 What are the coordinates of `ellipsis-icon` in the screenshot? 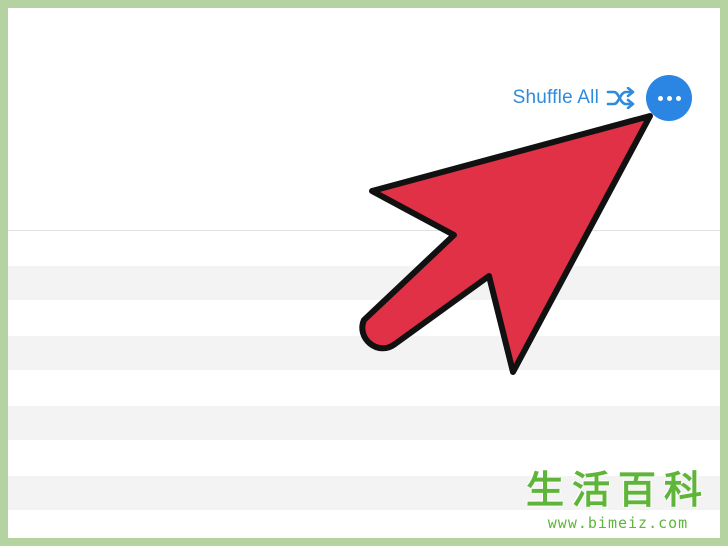 It's located at (669, 98).